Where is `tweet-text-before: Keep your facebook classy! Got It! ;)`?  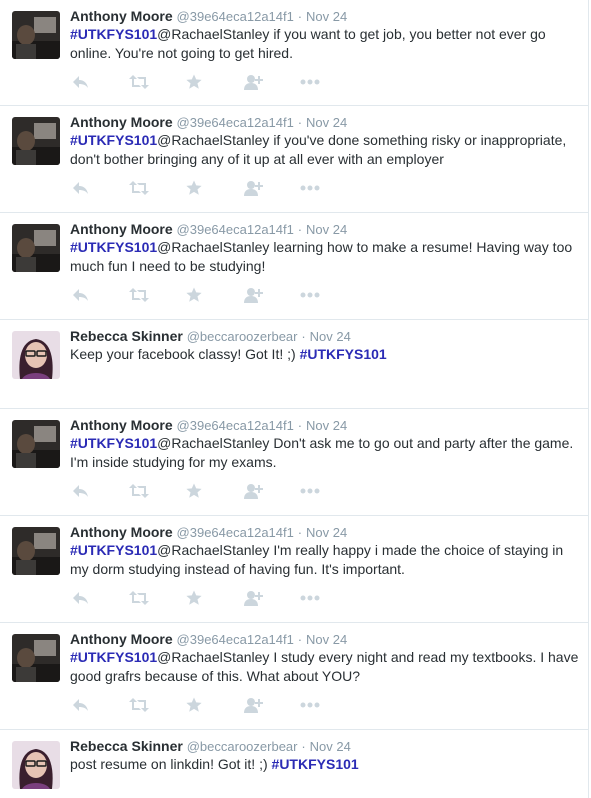 tweet-text-before: Keep your facebook classy! Got It! ;) is located at coordinates (185, 354).